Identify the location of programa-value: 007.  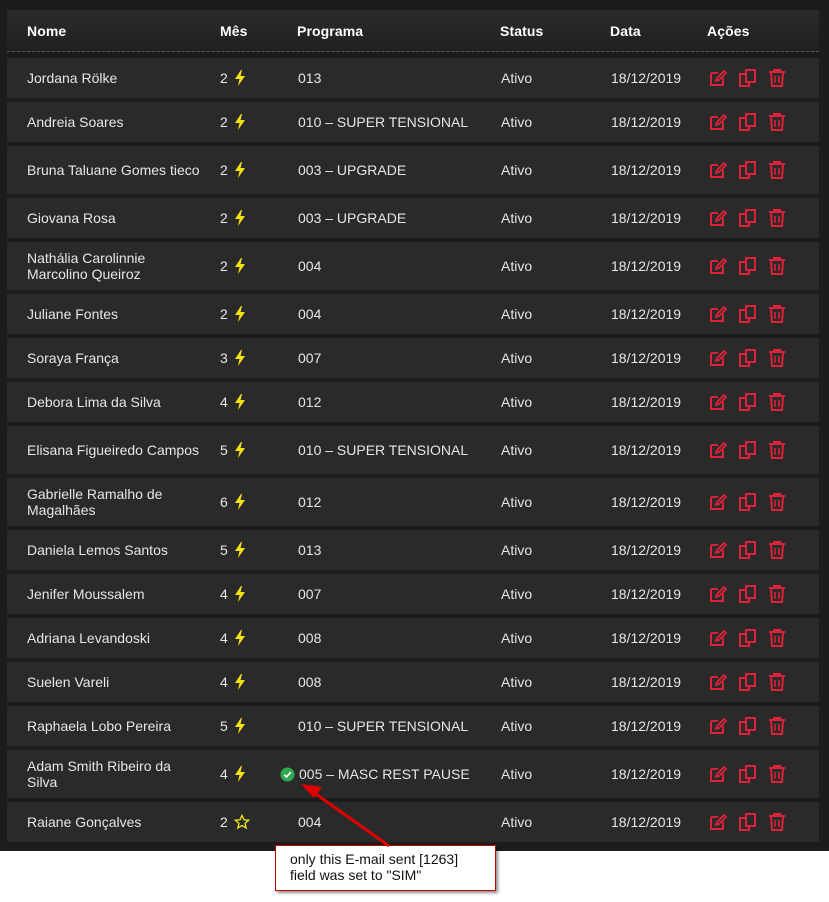
(310, 358).